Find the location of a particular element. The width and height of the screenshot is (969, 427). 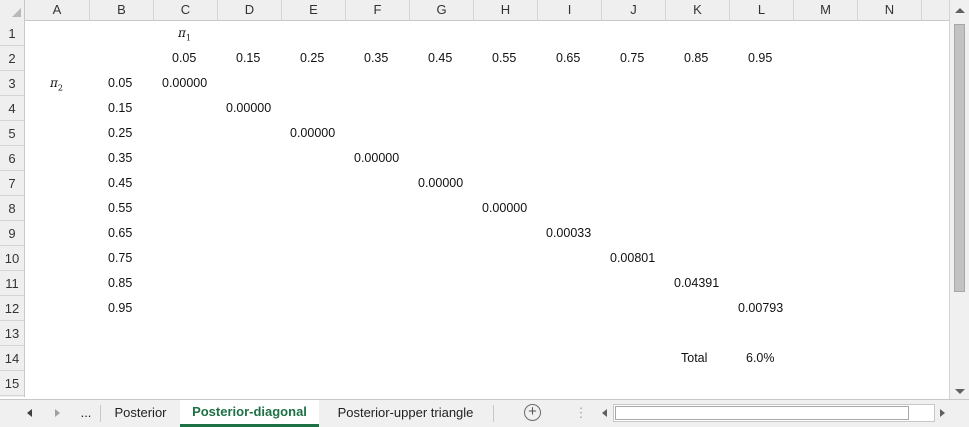

column-header-f: F is located at coordinates (378, 10).